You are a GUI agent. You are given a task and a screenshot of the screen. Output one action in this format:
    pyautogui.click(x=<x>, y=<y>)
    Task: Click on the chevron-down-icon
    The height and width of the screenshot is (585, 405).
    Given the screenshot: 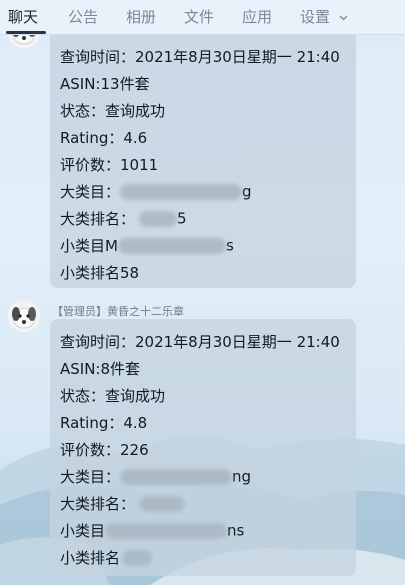 What is the action you would take?
    pyautogui.click(x=343, y=17)
    